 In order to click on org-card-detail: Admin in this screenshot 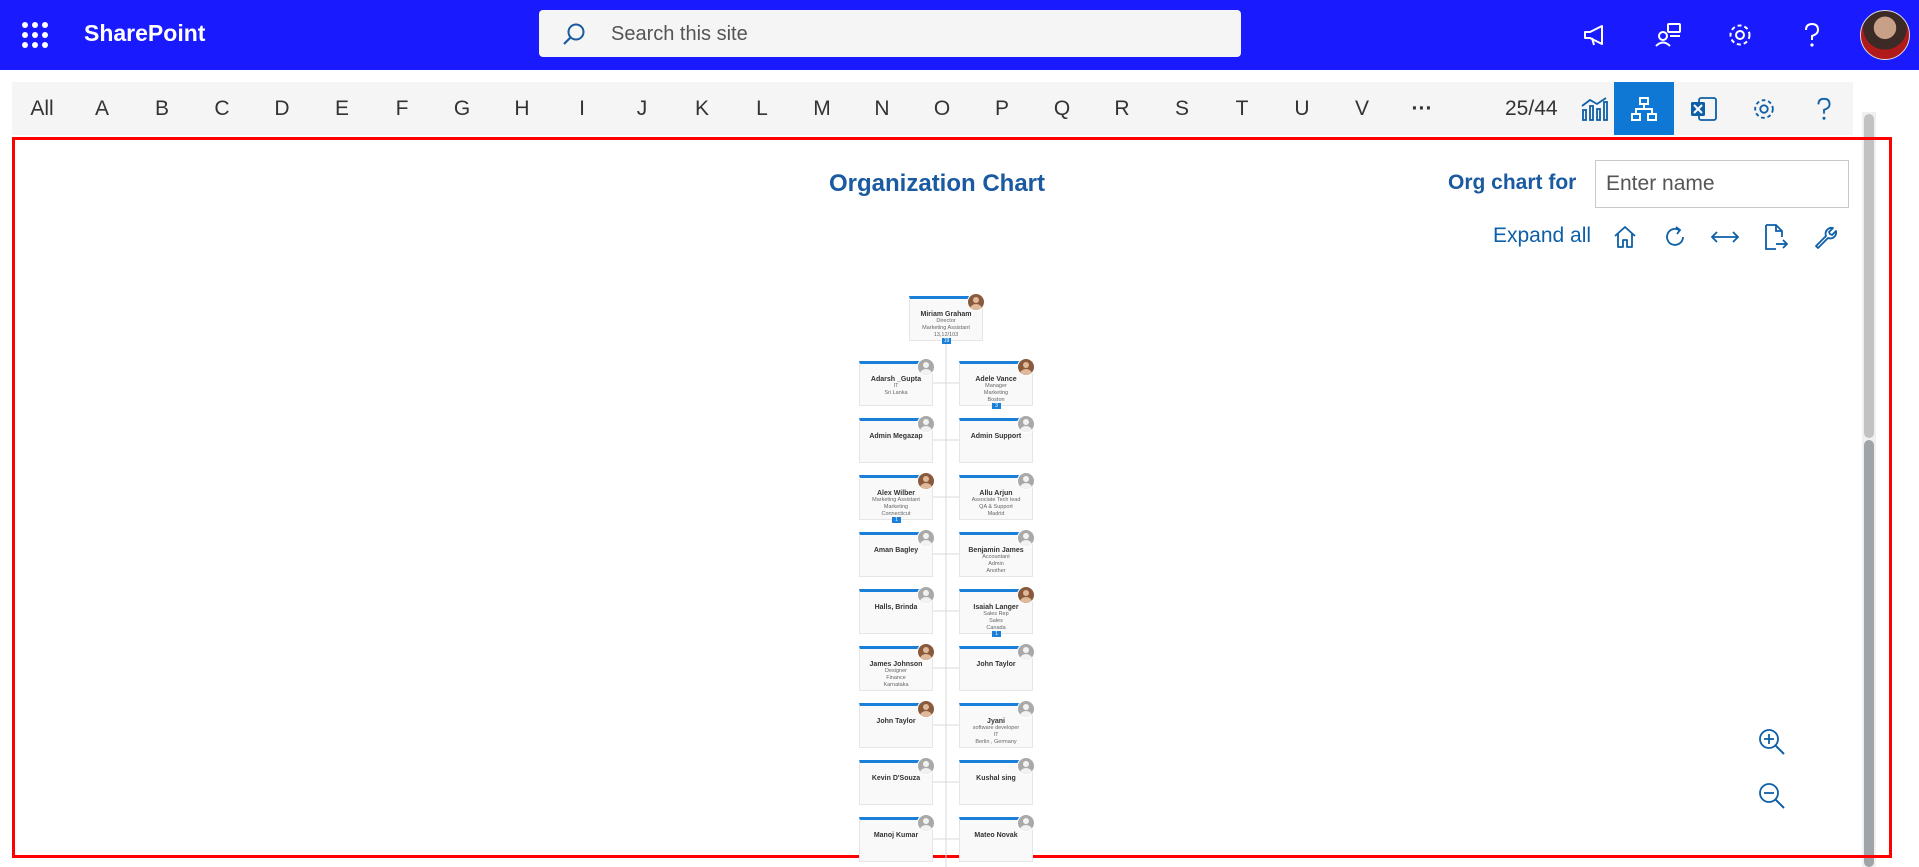, I will do `click(996, 564)`.